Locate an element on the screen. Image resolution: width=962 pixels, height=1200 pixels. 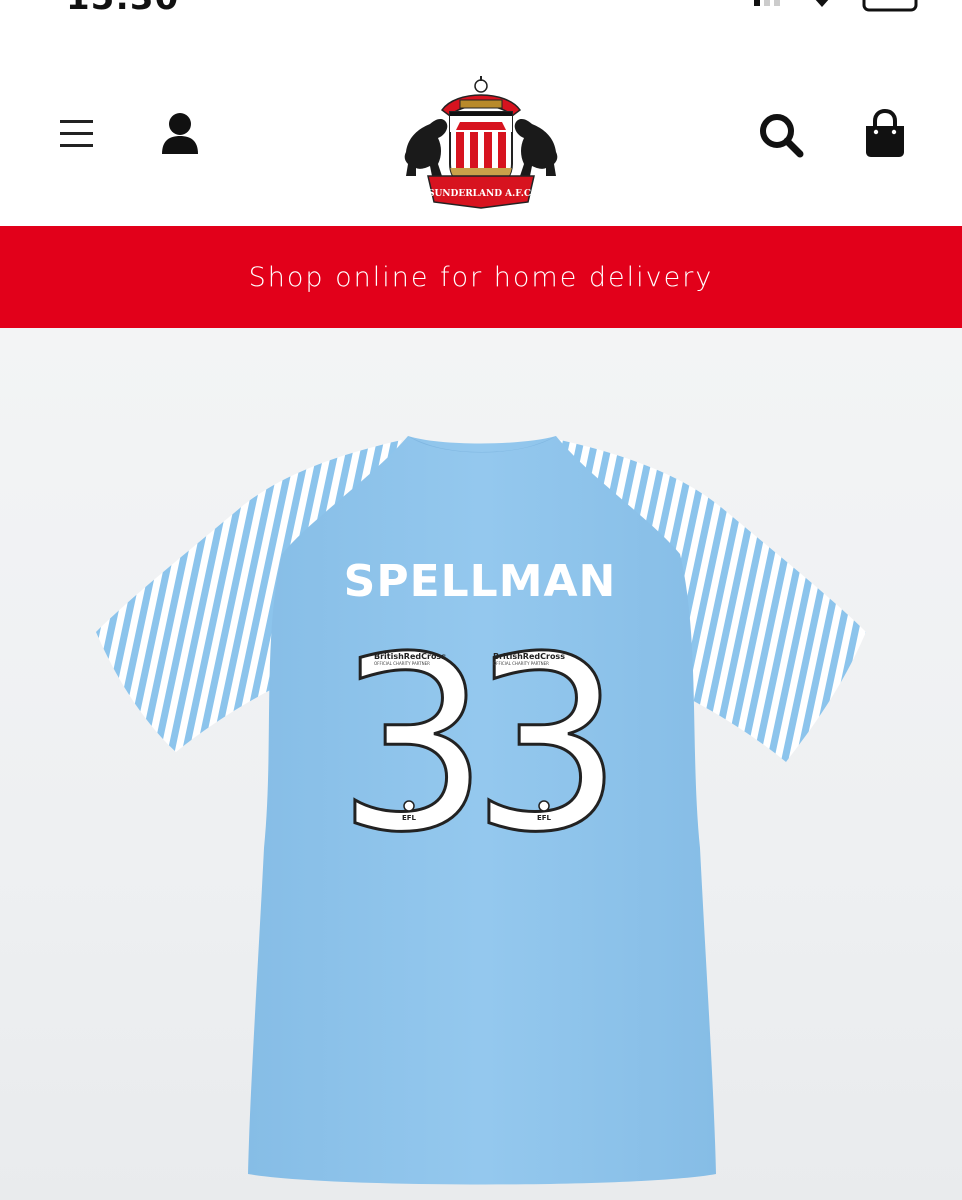
search-icon is located at coordinates (782, 136).